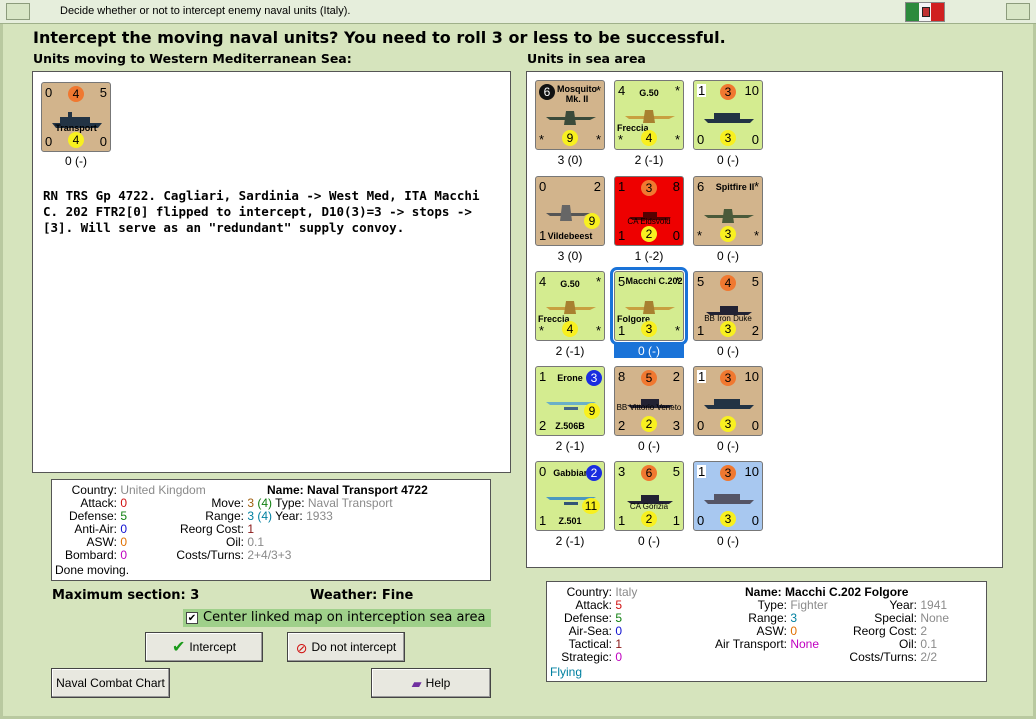  I want to click on info-status: Flying, so click(566, 672).